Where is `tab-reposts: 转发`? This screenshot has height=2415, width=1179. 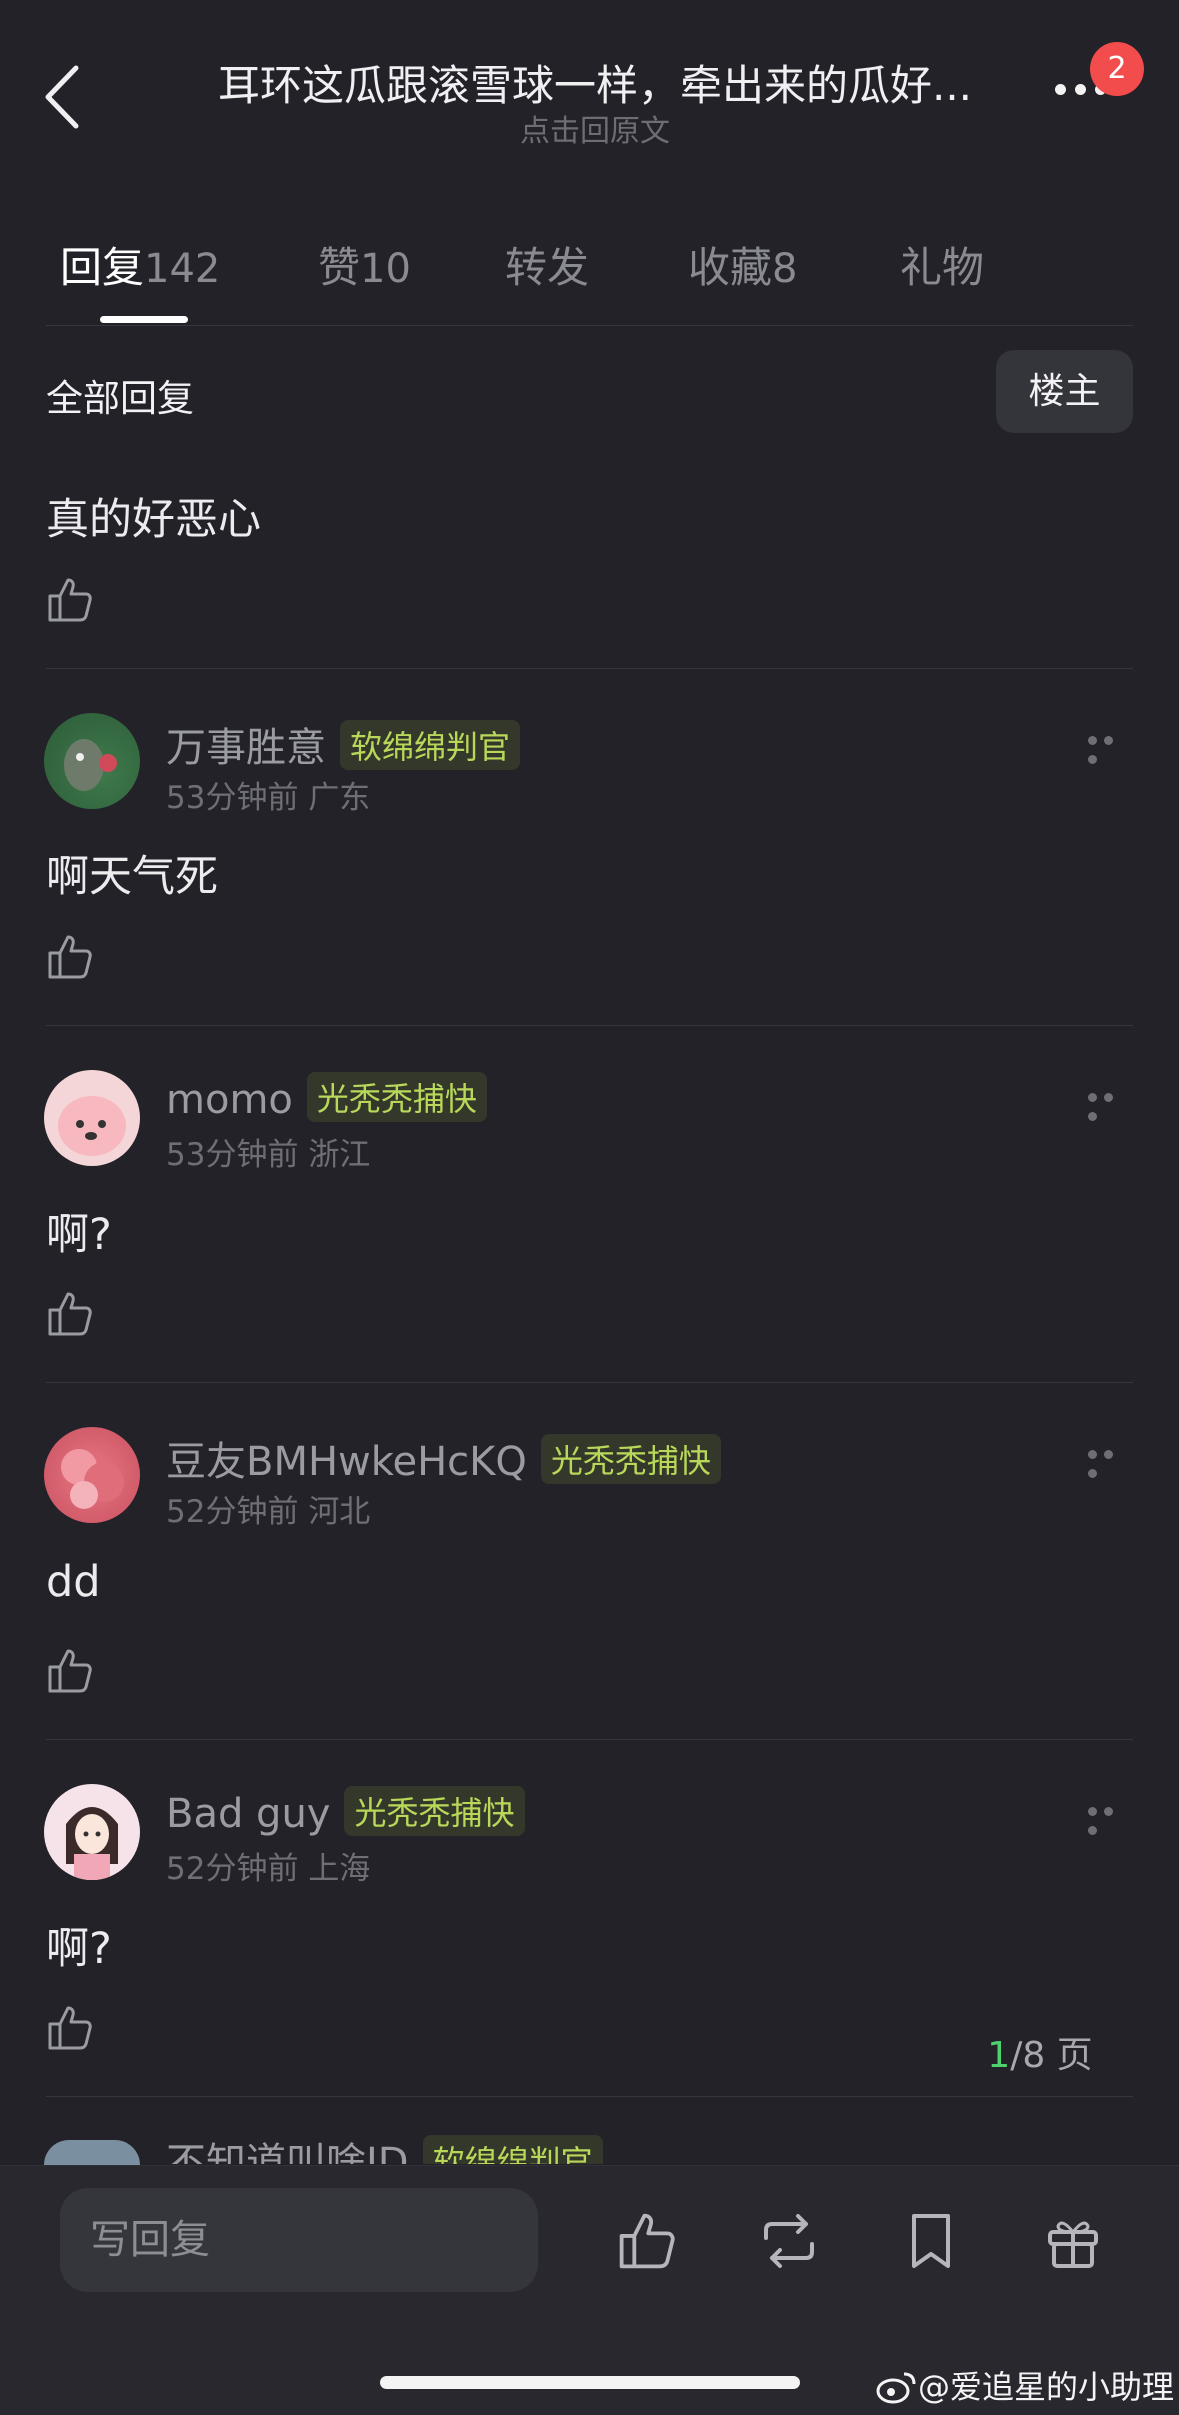
tab-reposts: 转发 is located at coordinates (547, 264).